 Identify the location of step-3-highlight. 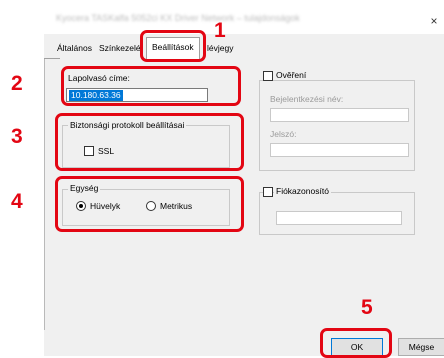
(149, 142).